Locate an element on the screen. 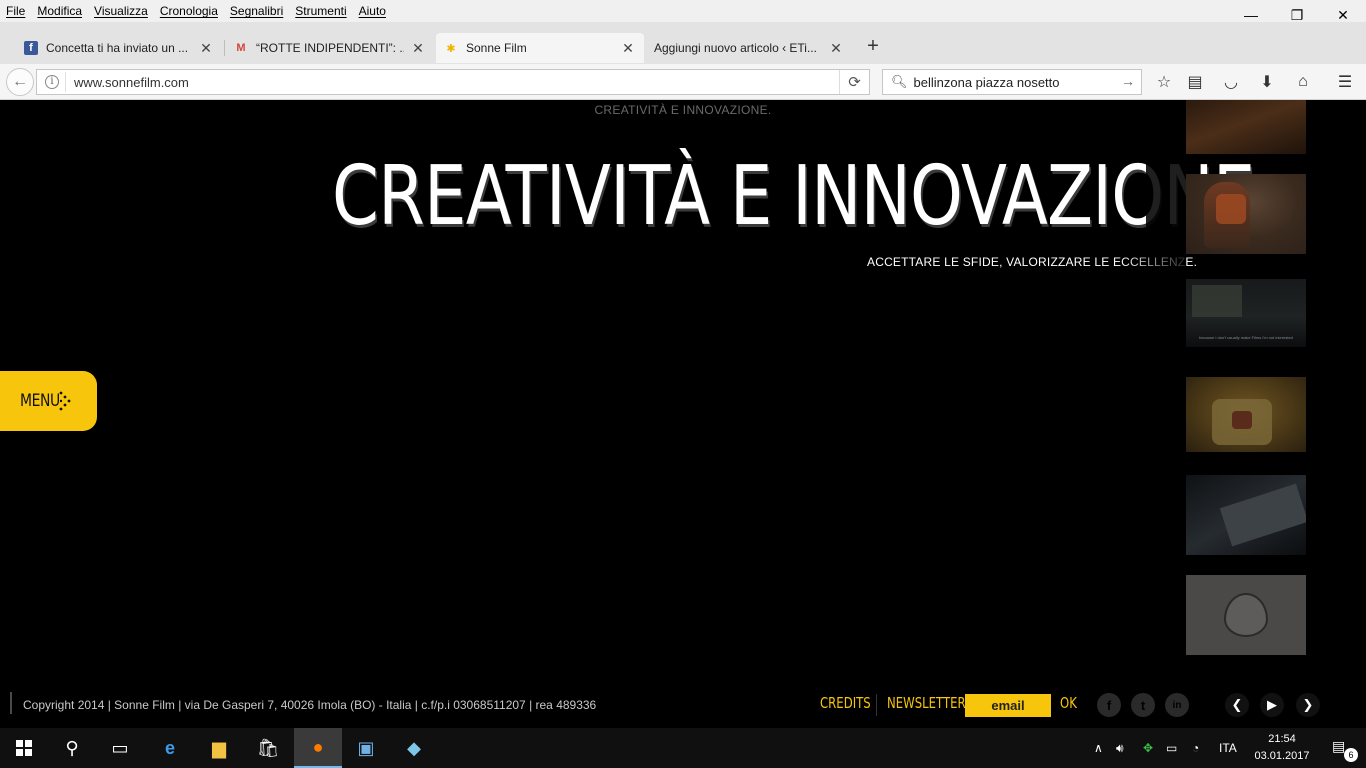 The image size is (1366, 768). subline-overlay is located at coordinates (1153, 261).